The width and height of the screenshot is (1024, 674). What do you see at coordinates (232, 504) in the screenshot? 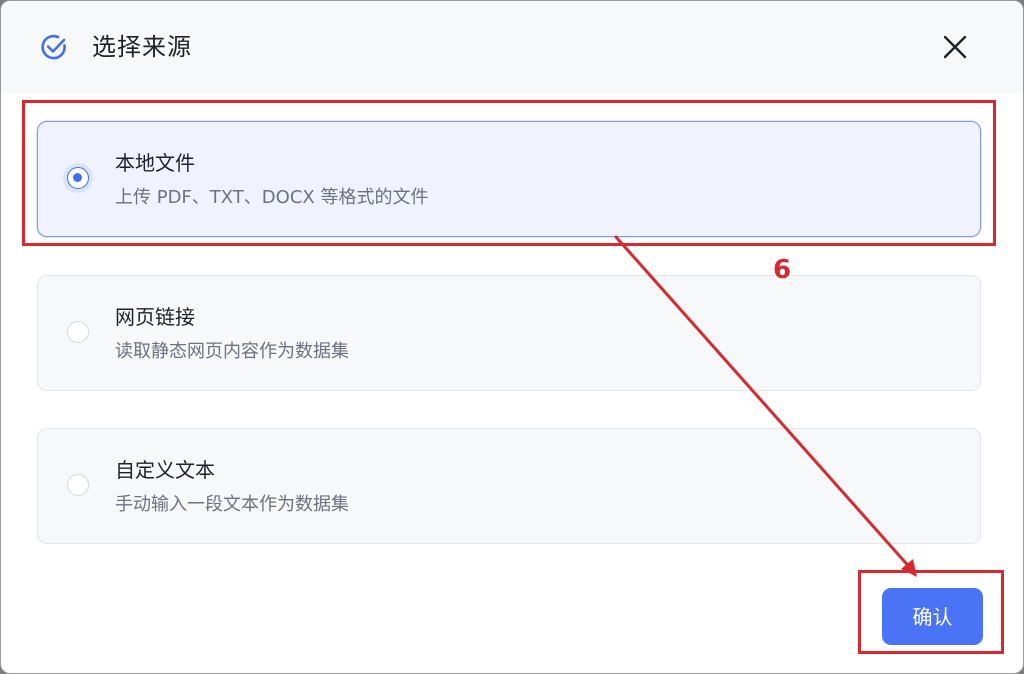
I see `option-description: 手动输入一段文本作为数据集` at bounding box center [232, 504].